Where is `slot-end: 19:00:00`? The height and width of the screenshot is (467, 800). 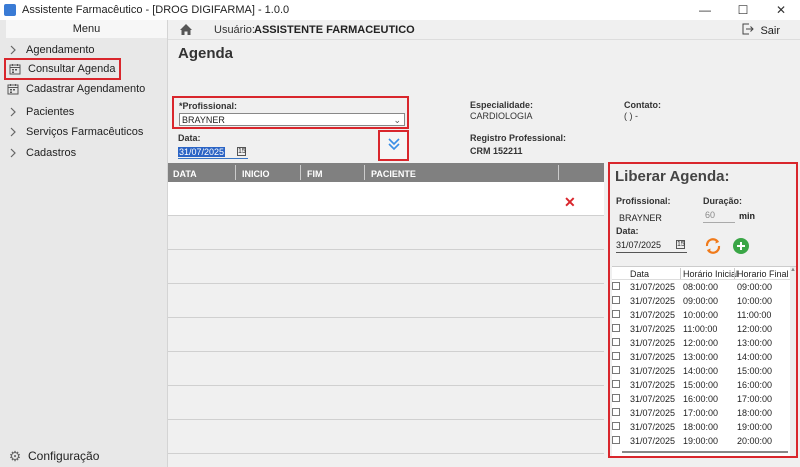 slot-end: 19:00:00 is located at coordinates (755, 427).